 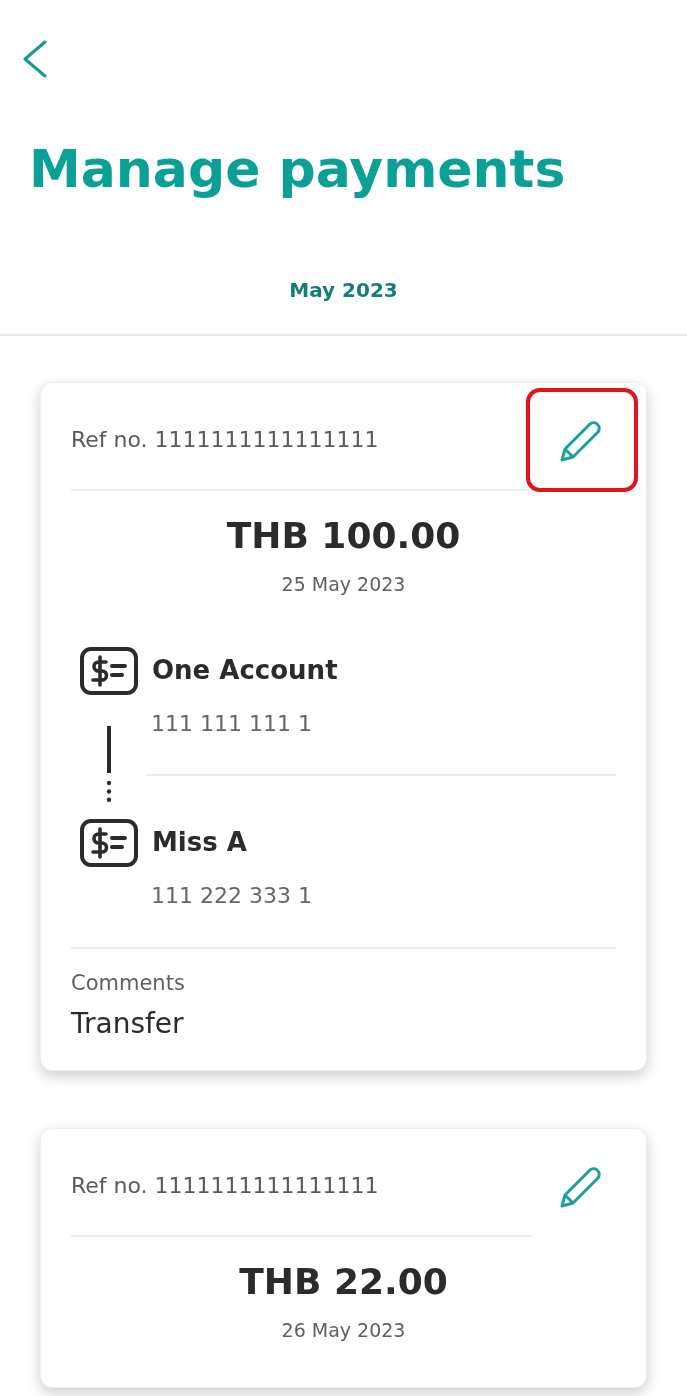 I want to click on account-number: 111 111 111 1, so click(x=231, y=724).